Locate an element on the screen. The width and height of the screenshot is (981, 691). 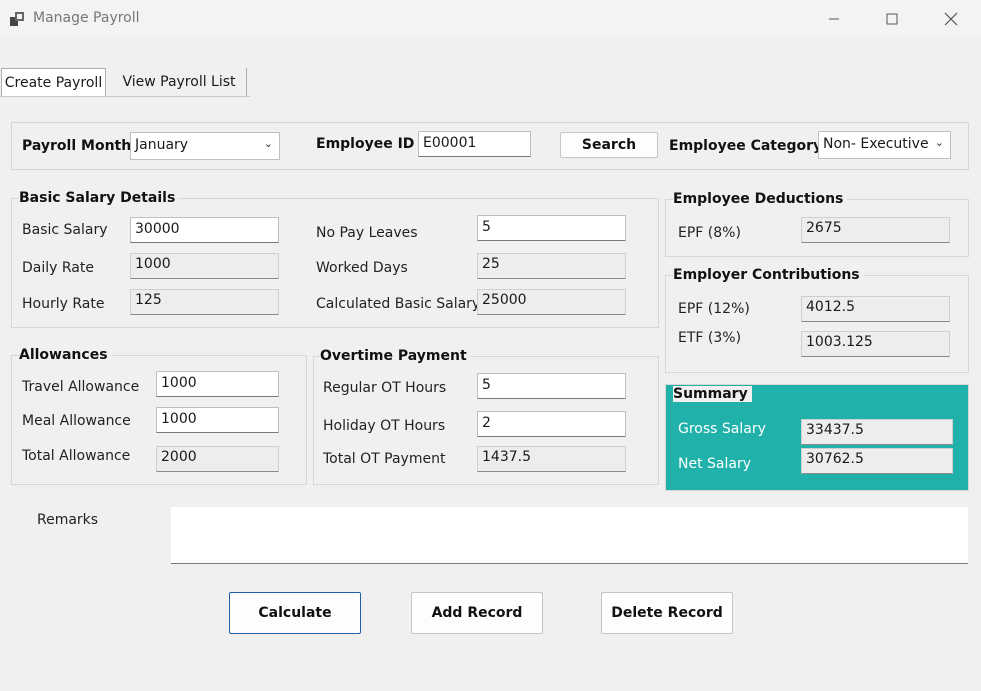
employee-id-input: E00001 is located at coordinates (474, 144).